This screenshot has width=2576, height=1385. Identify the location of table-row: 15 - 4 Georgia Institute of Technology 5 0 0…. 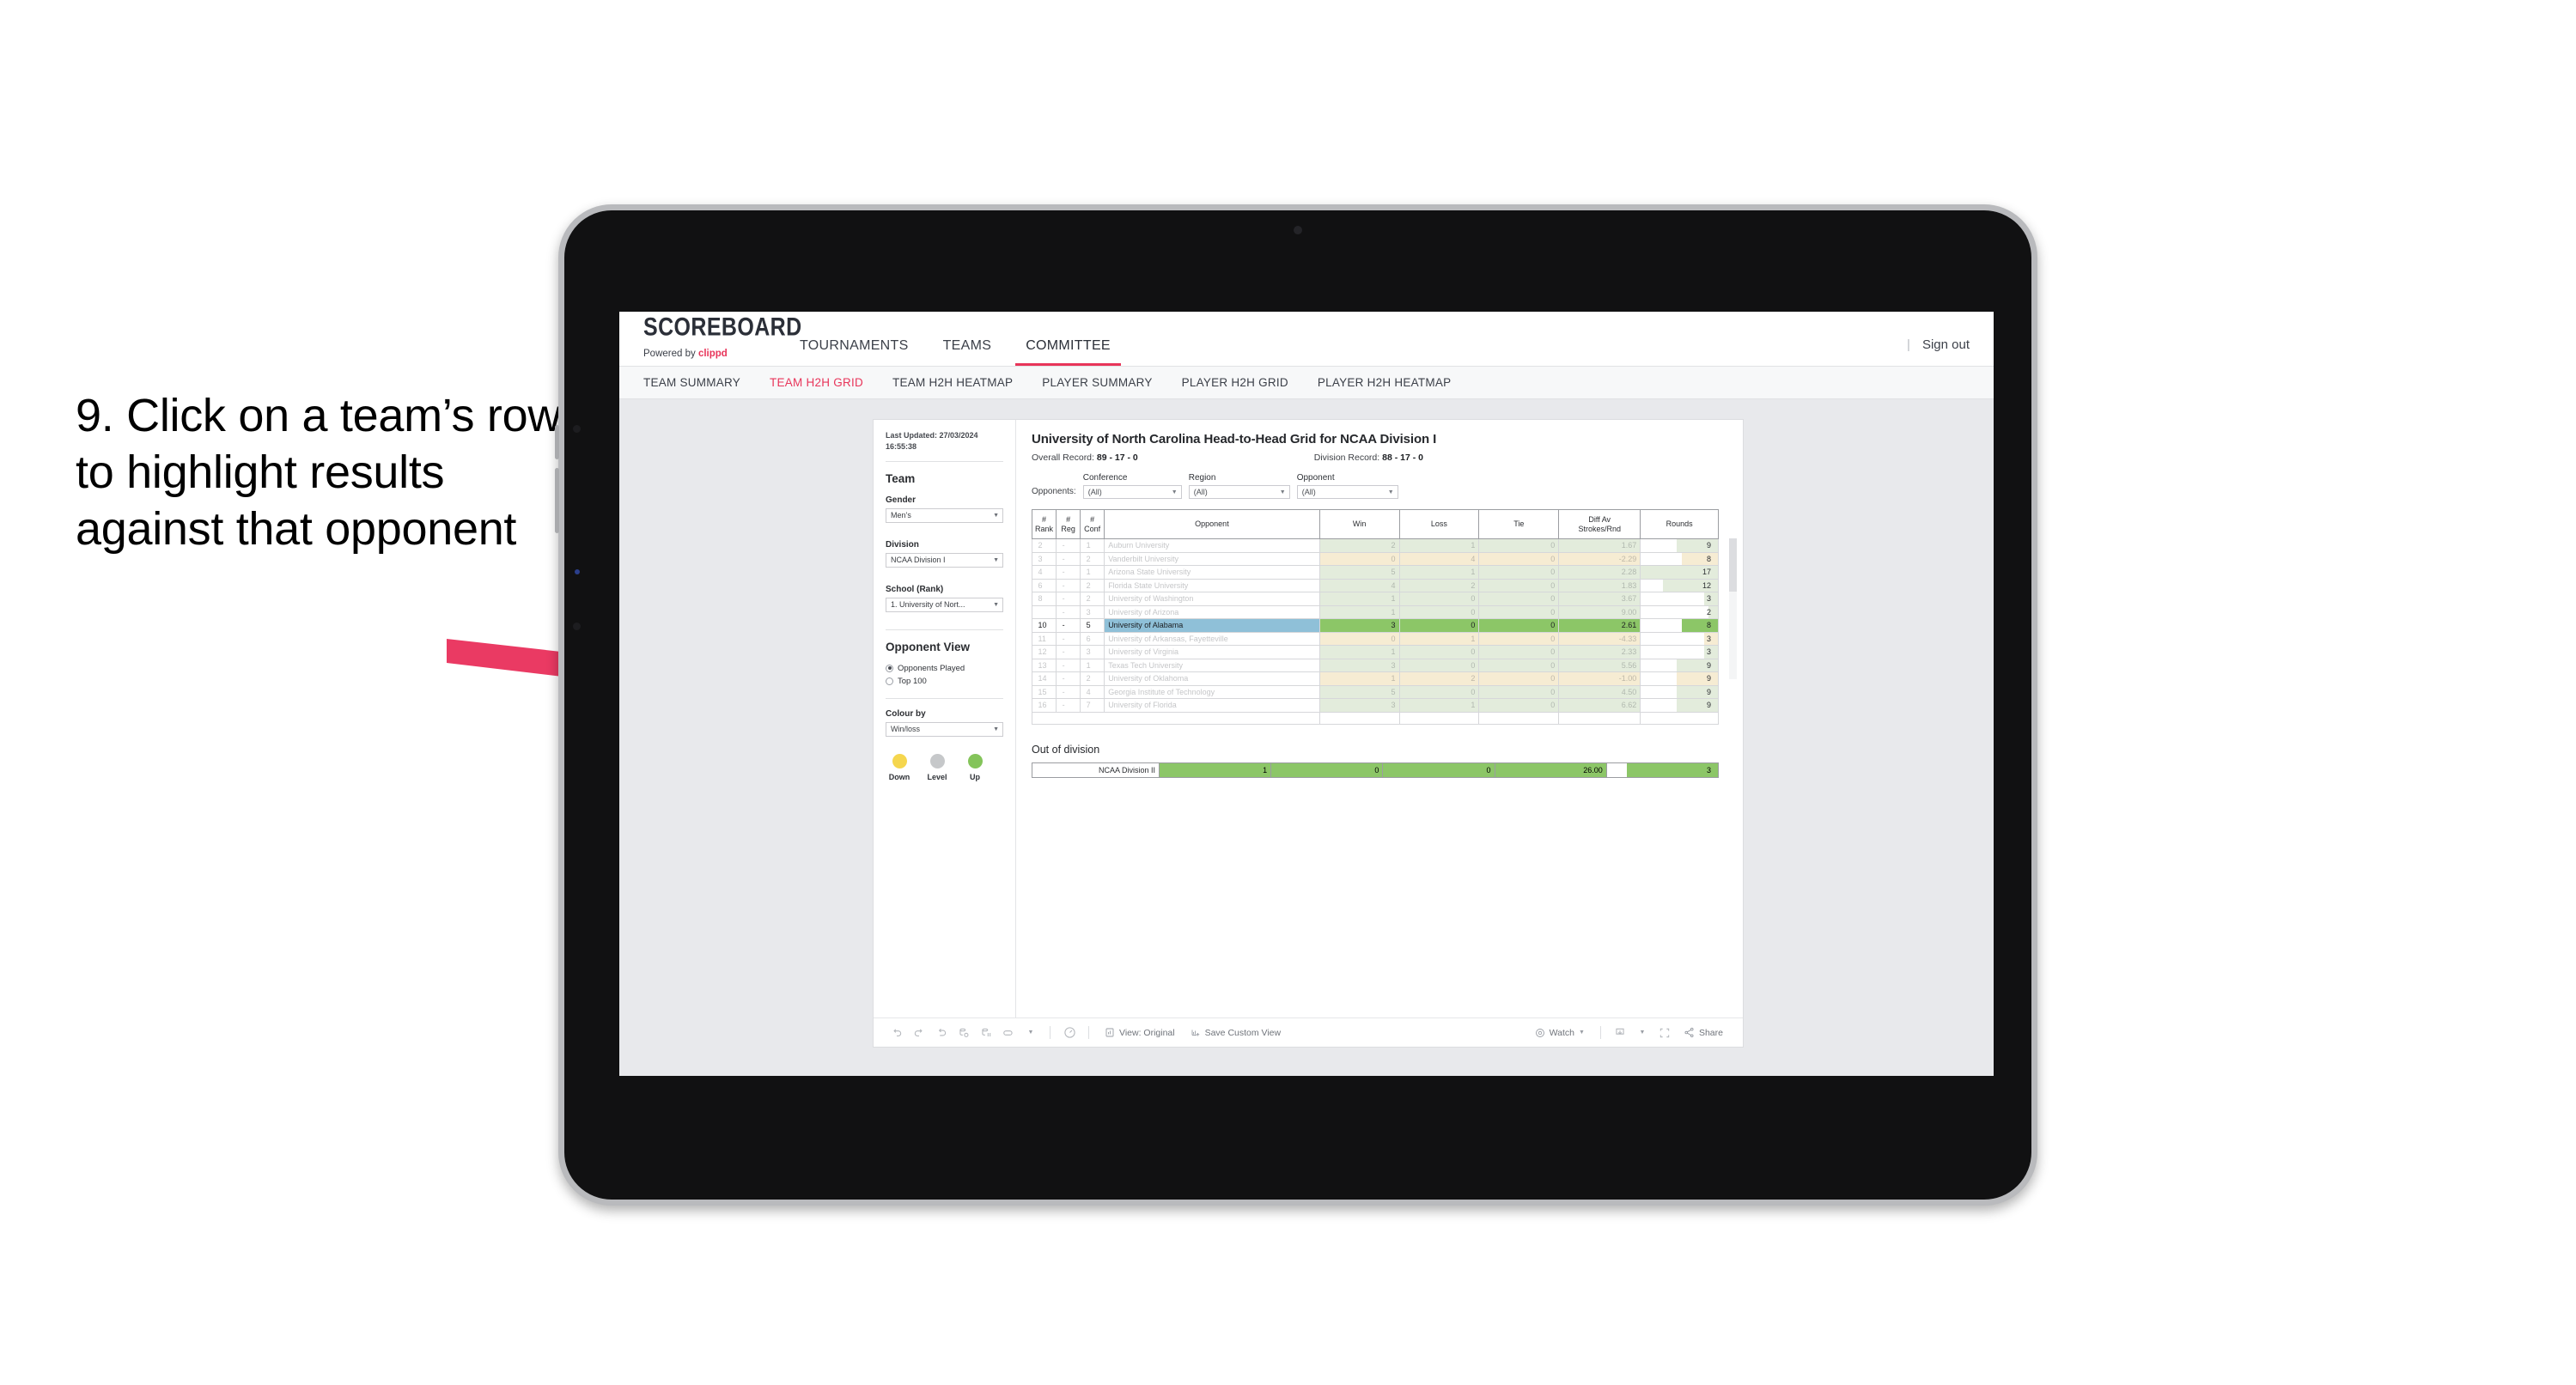
(1375, 691).